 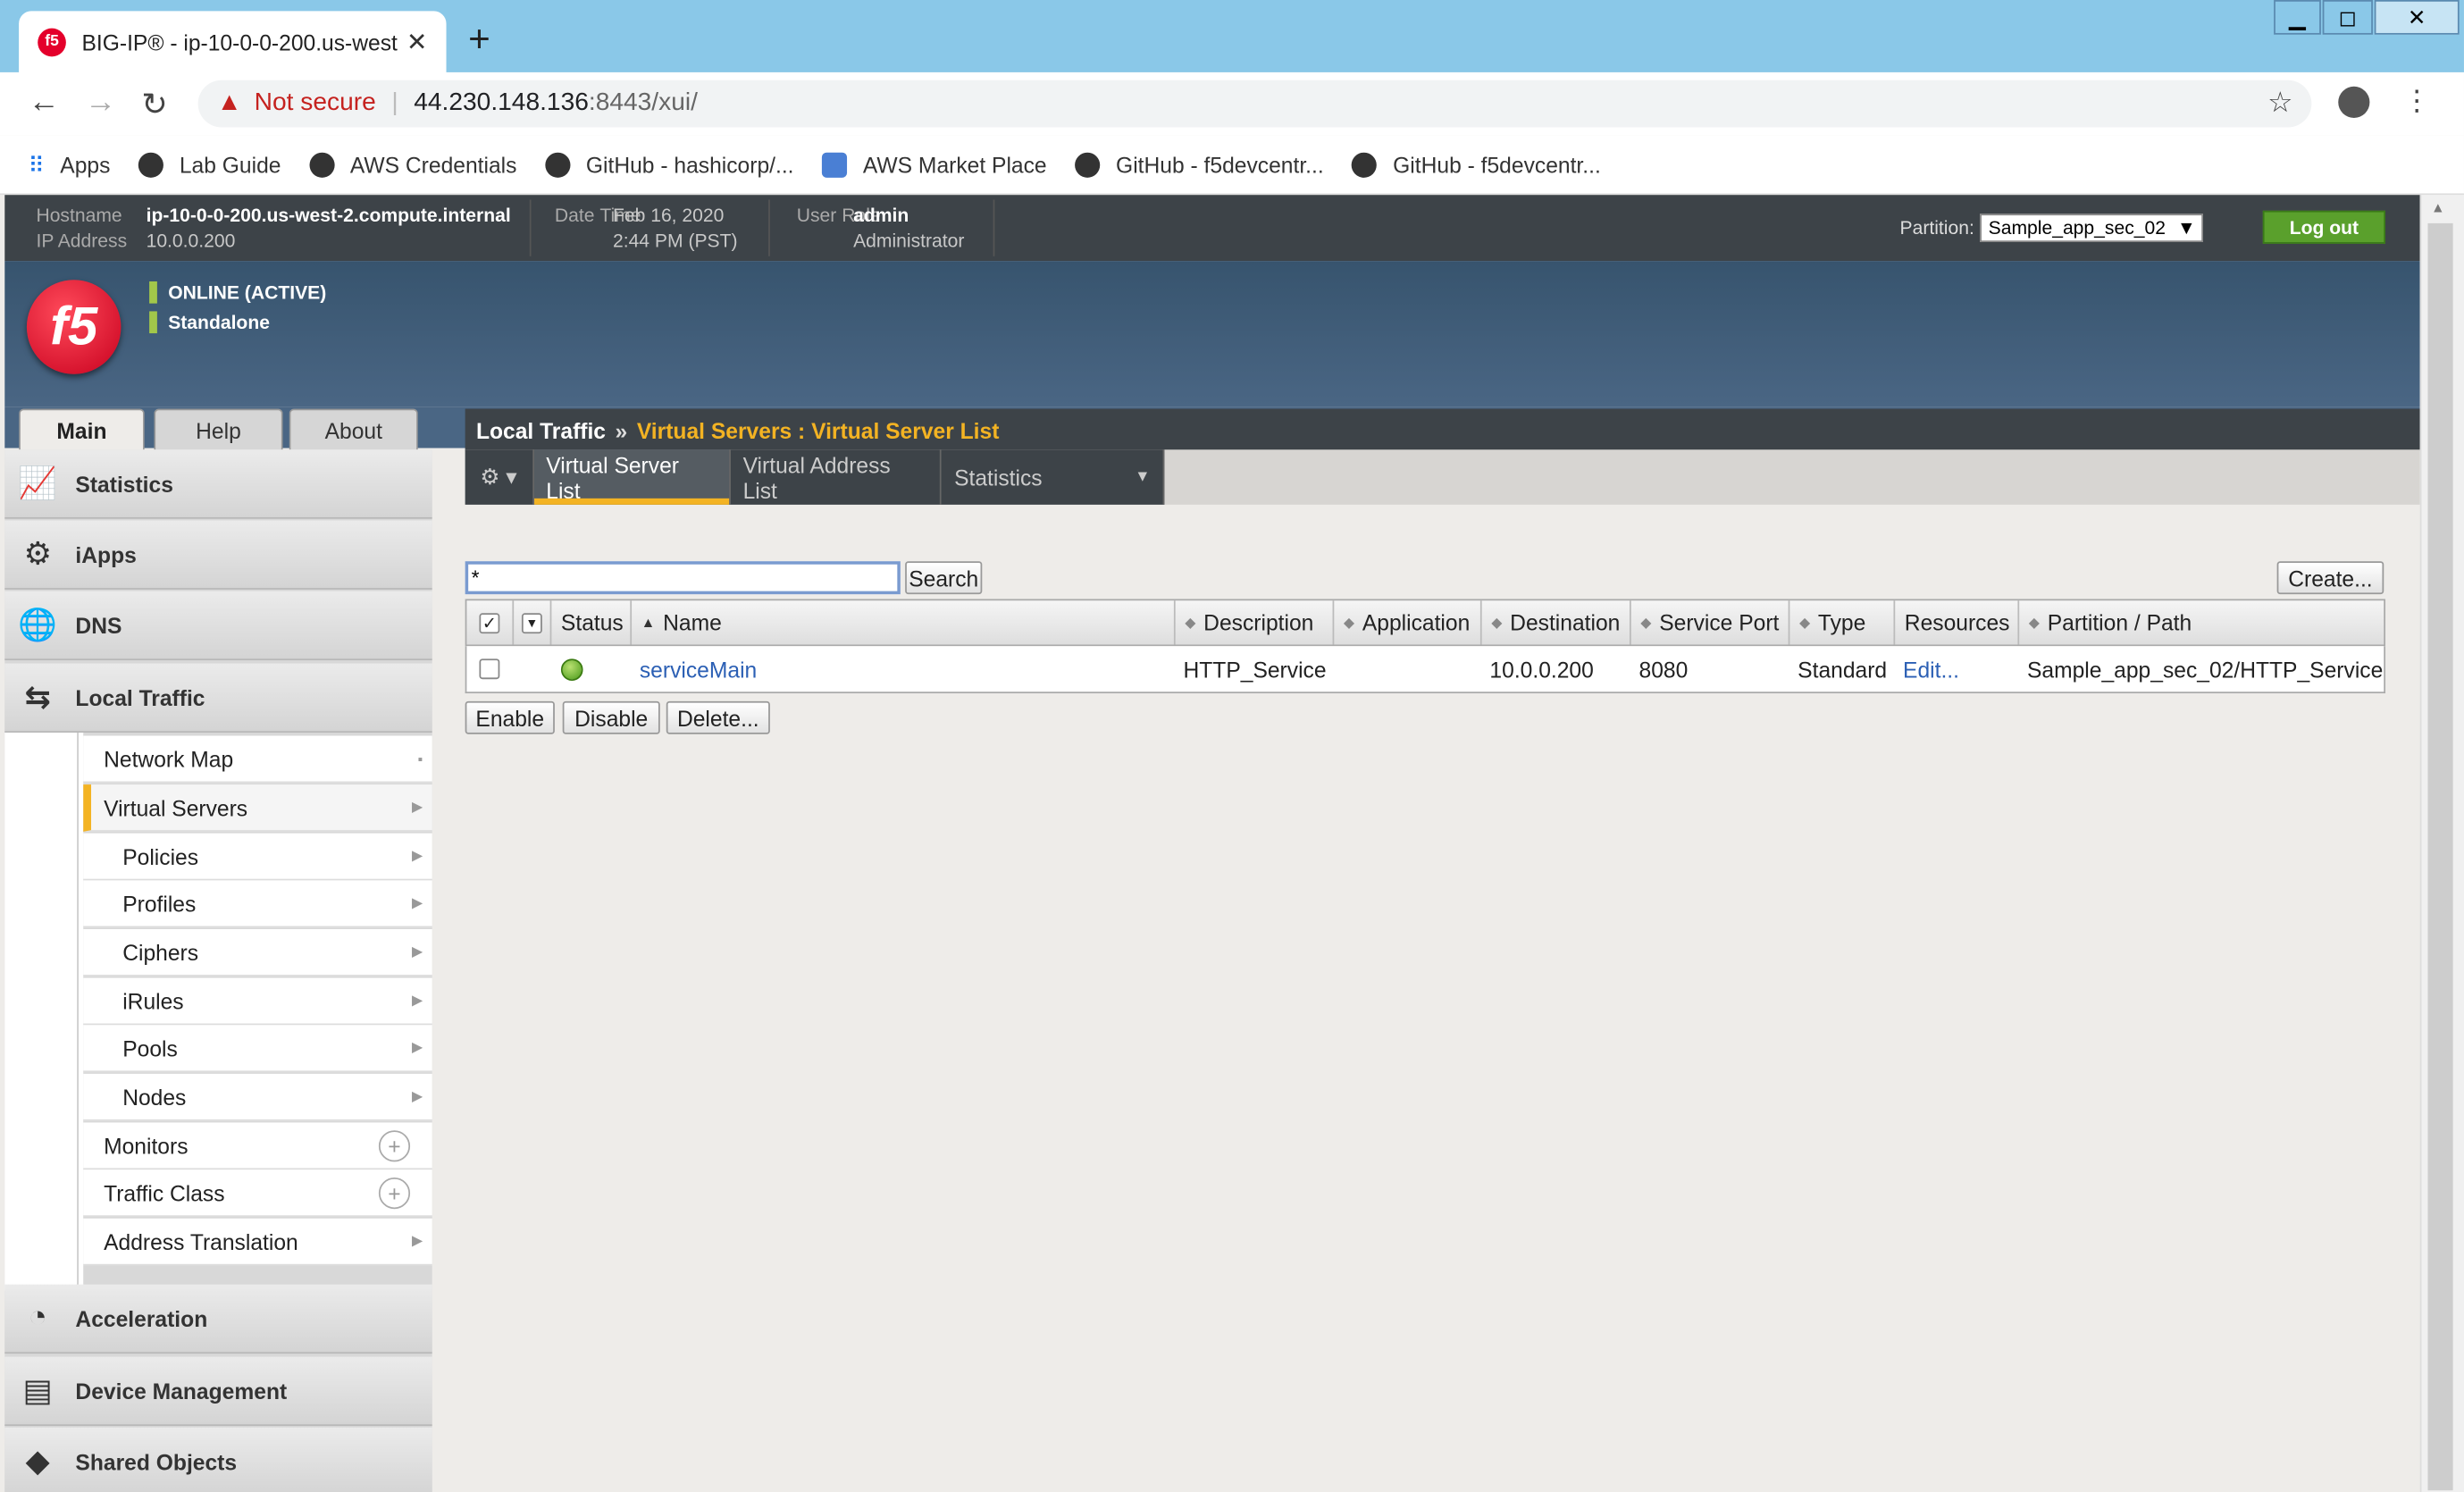 What do you see at coordinates (2324, 227) in the screenshot?
I see `logout-button: Log out` at bounding box center [2324, 227].